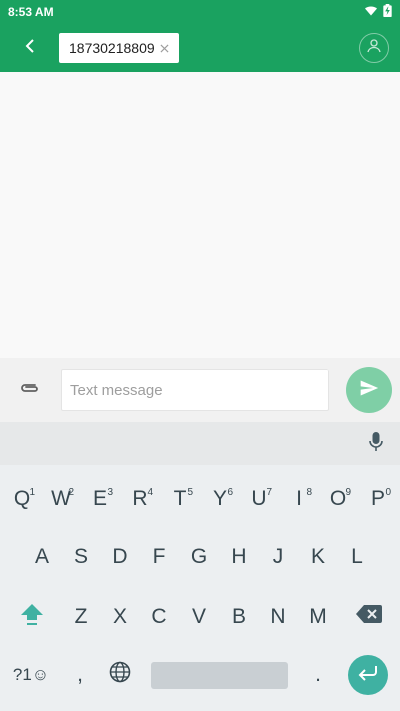 The width and height of the screenshot is (400, 711). What do you see at coordinates (112, 48) in the screenshot?
I see `recipient-number: 18730218809` at bounding box center [112, 48].